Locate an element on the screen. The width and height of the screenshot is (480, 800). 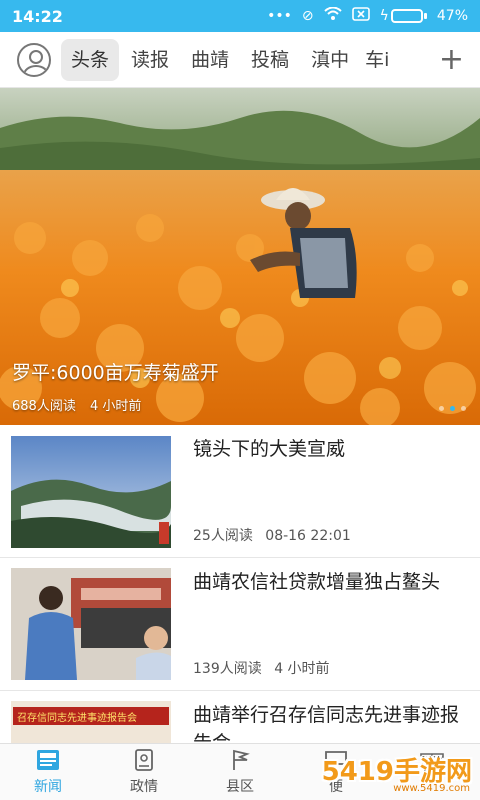
hero-time: 4 小时前 is located at coordinates (115, 406).